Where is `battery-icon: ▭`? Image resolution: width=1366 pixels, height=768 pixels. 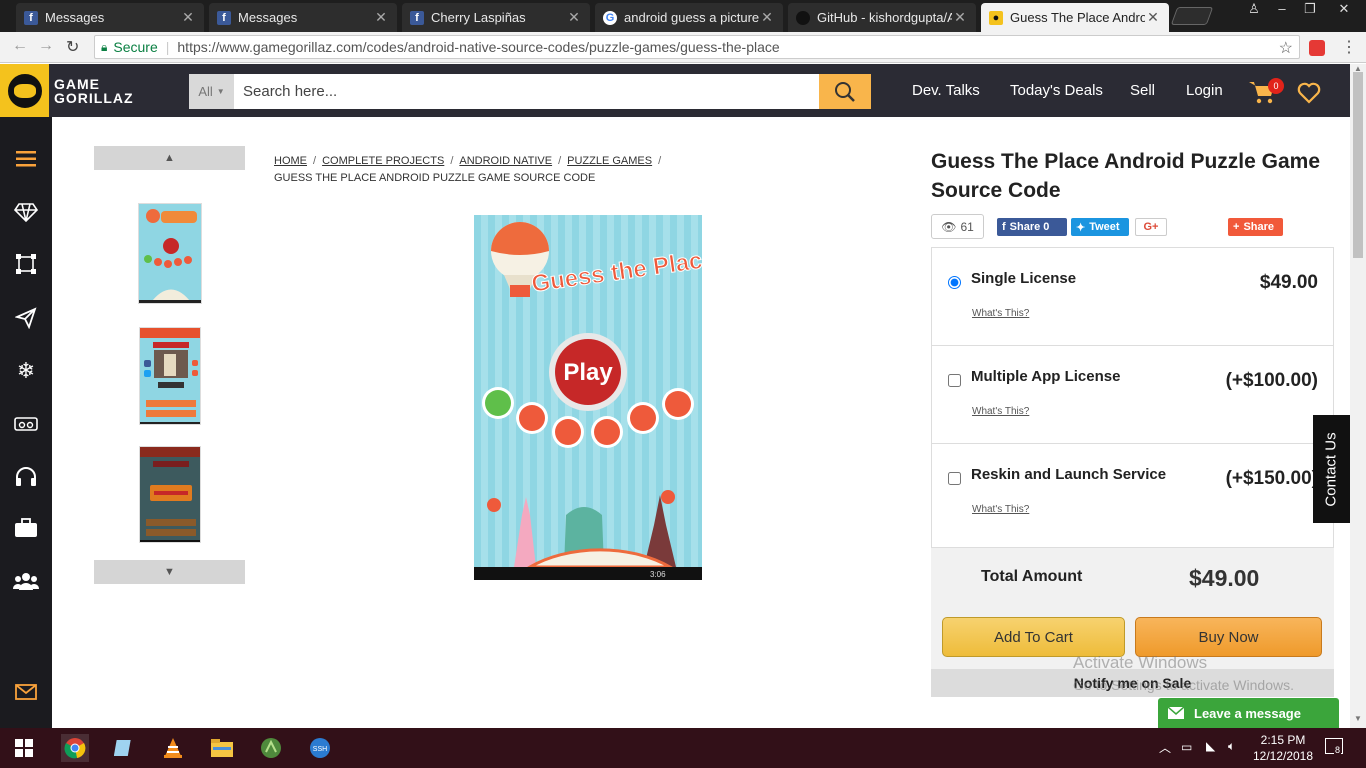
battery-icon: ▭ is located at coordinates (1186, 747).